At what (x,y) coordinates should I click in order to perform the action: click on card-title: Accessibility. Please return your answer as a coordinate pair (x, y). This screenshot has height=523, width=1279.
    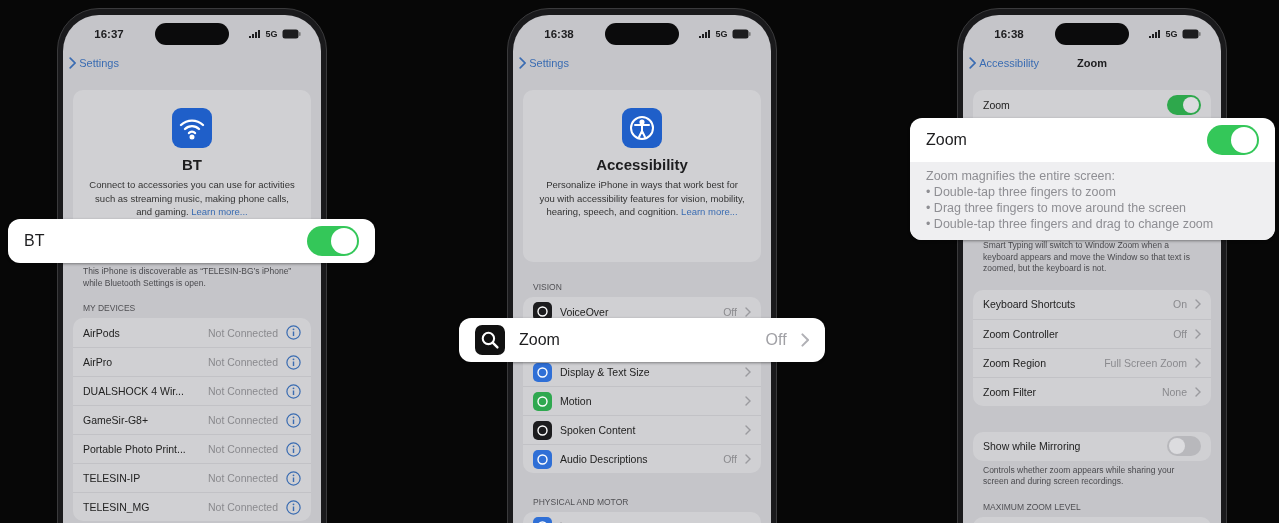
    Looking at the image, I should click on (642, 164).